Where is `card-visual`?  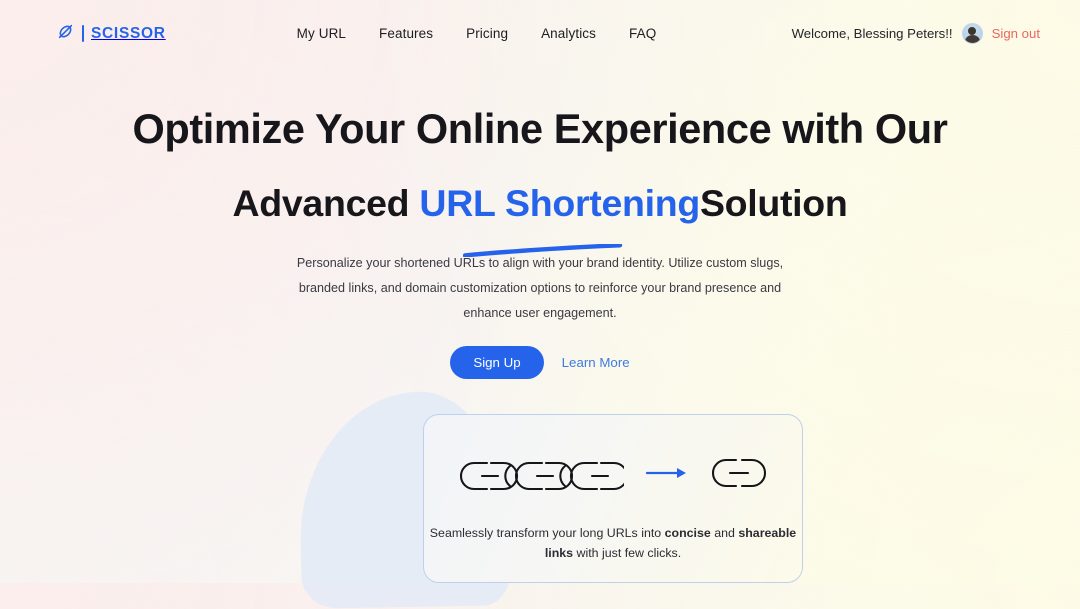 card-visual is located at coordinates (613, 455).